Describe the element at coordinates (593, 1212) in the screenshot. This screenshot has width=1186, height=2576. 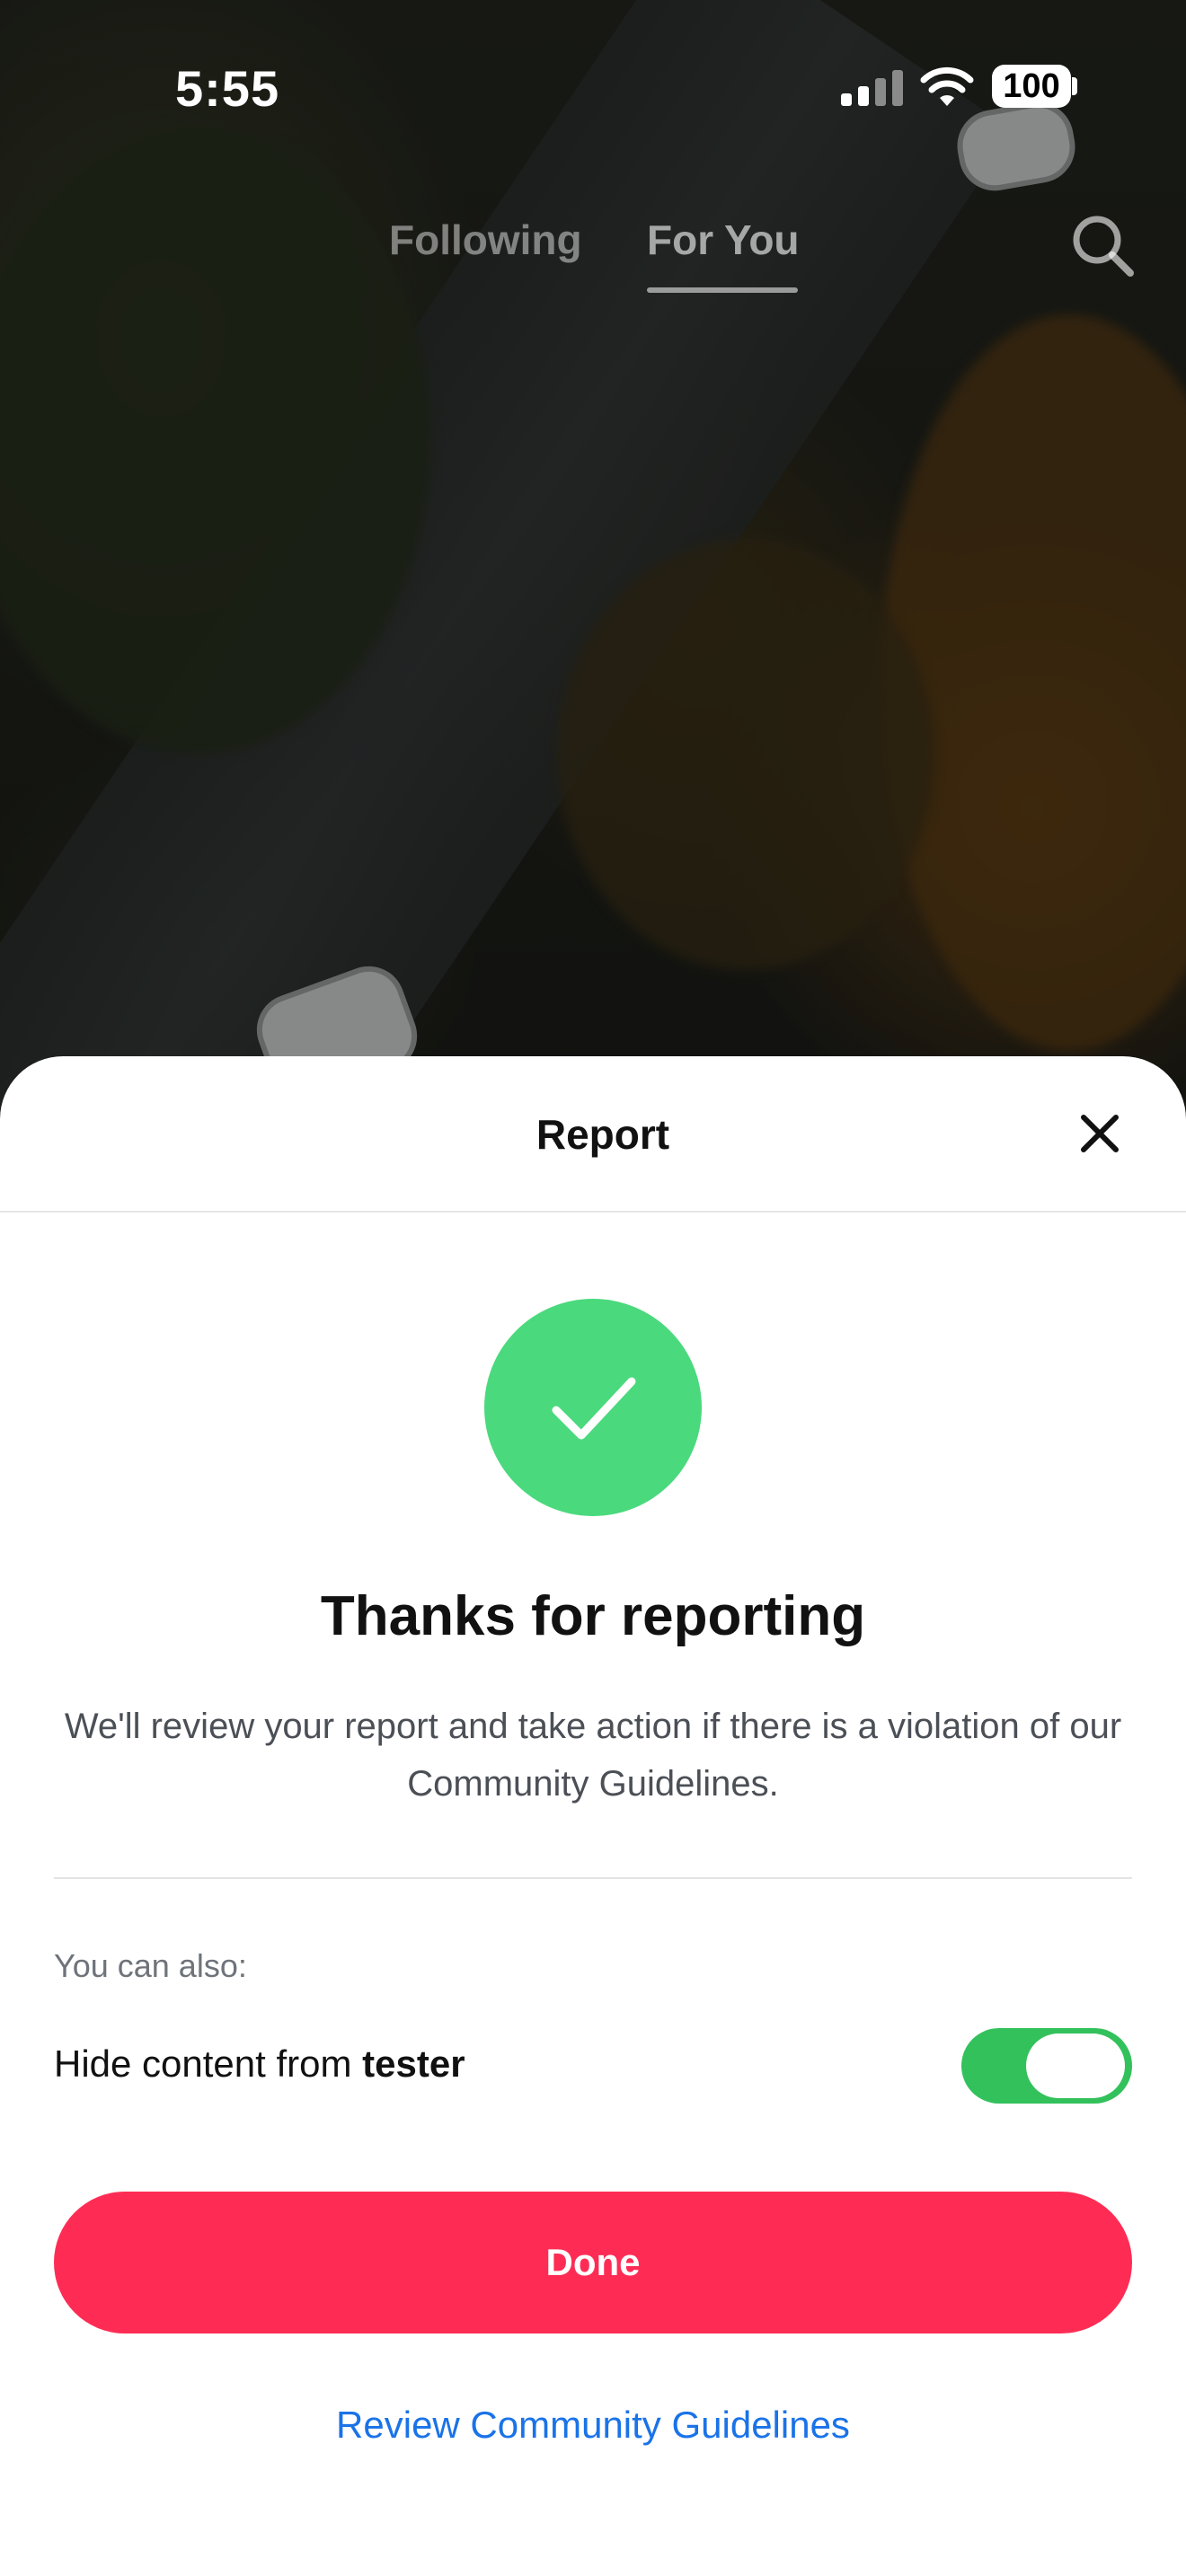
I see `header-divider` at that location.